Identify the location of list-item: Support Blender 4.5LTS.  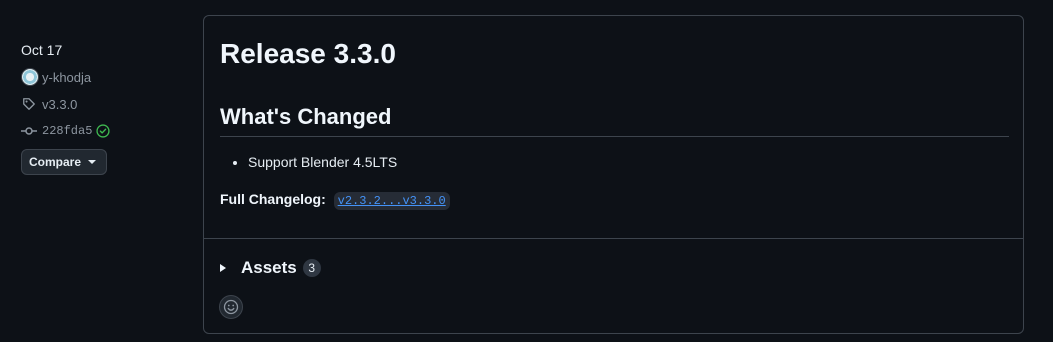
(322, 162).